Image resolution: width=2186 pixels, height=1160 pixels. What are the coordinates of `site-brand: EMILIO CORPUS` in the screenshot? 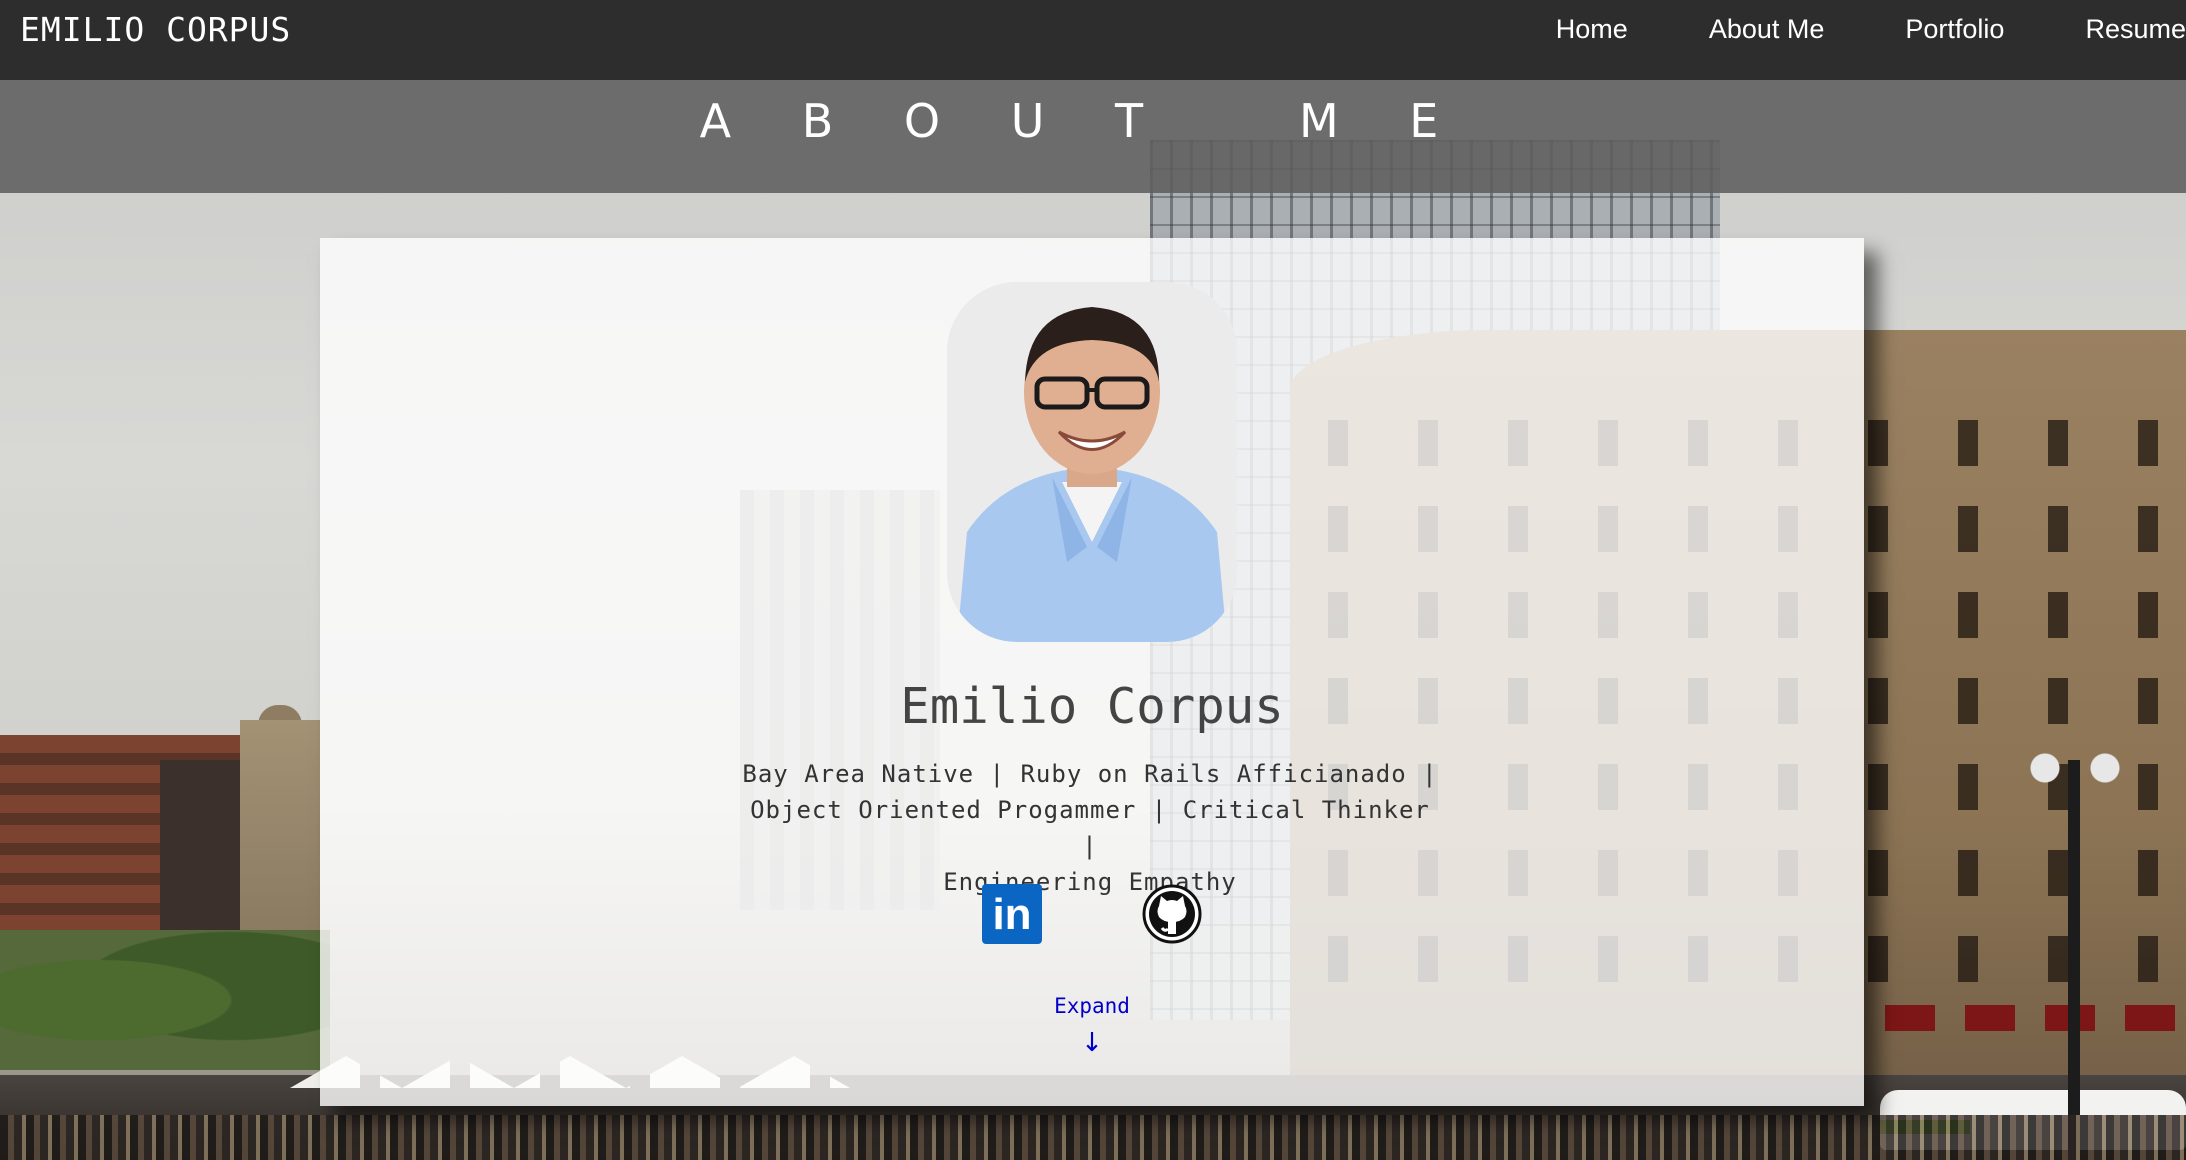 It's located at (155, 29).